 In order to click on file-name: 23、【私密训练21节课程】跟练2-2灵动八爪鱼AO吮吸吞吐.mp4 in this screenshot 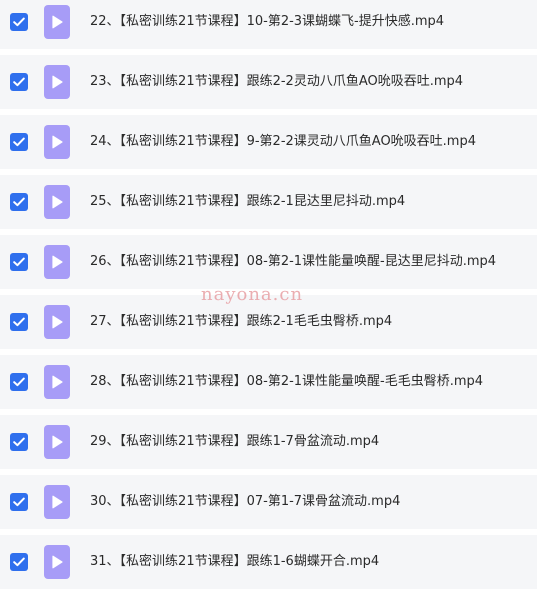, I will do `click(276, 82)`.